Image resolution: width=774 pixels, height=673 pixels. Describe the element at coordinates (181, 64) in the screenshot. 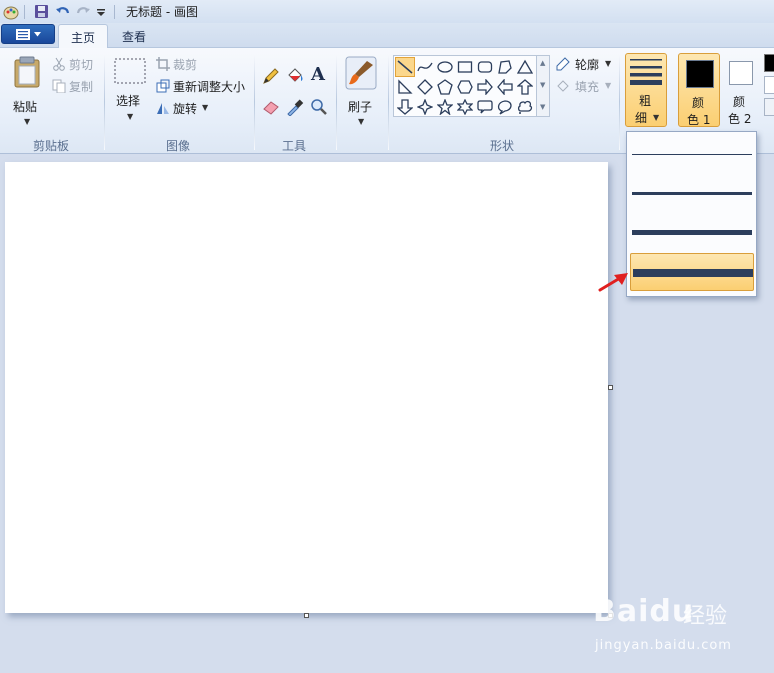

I see `crop-button: 裁剪` at that location.